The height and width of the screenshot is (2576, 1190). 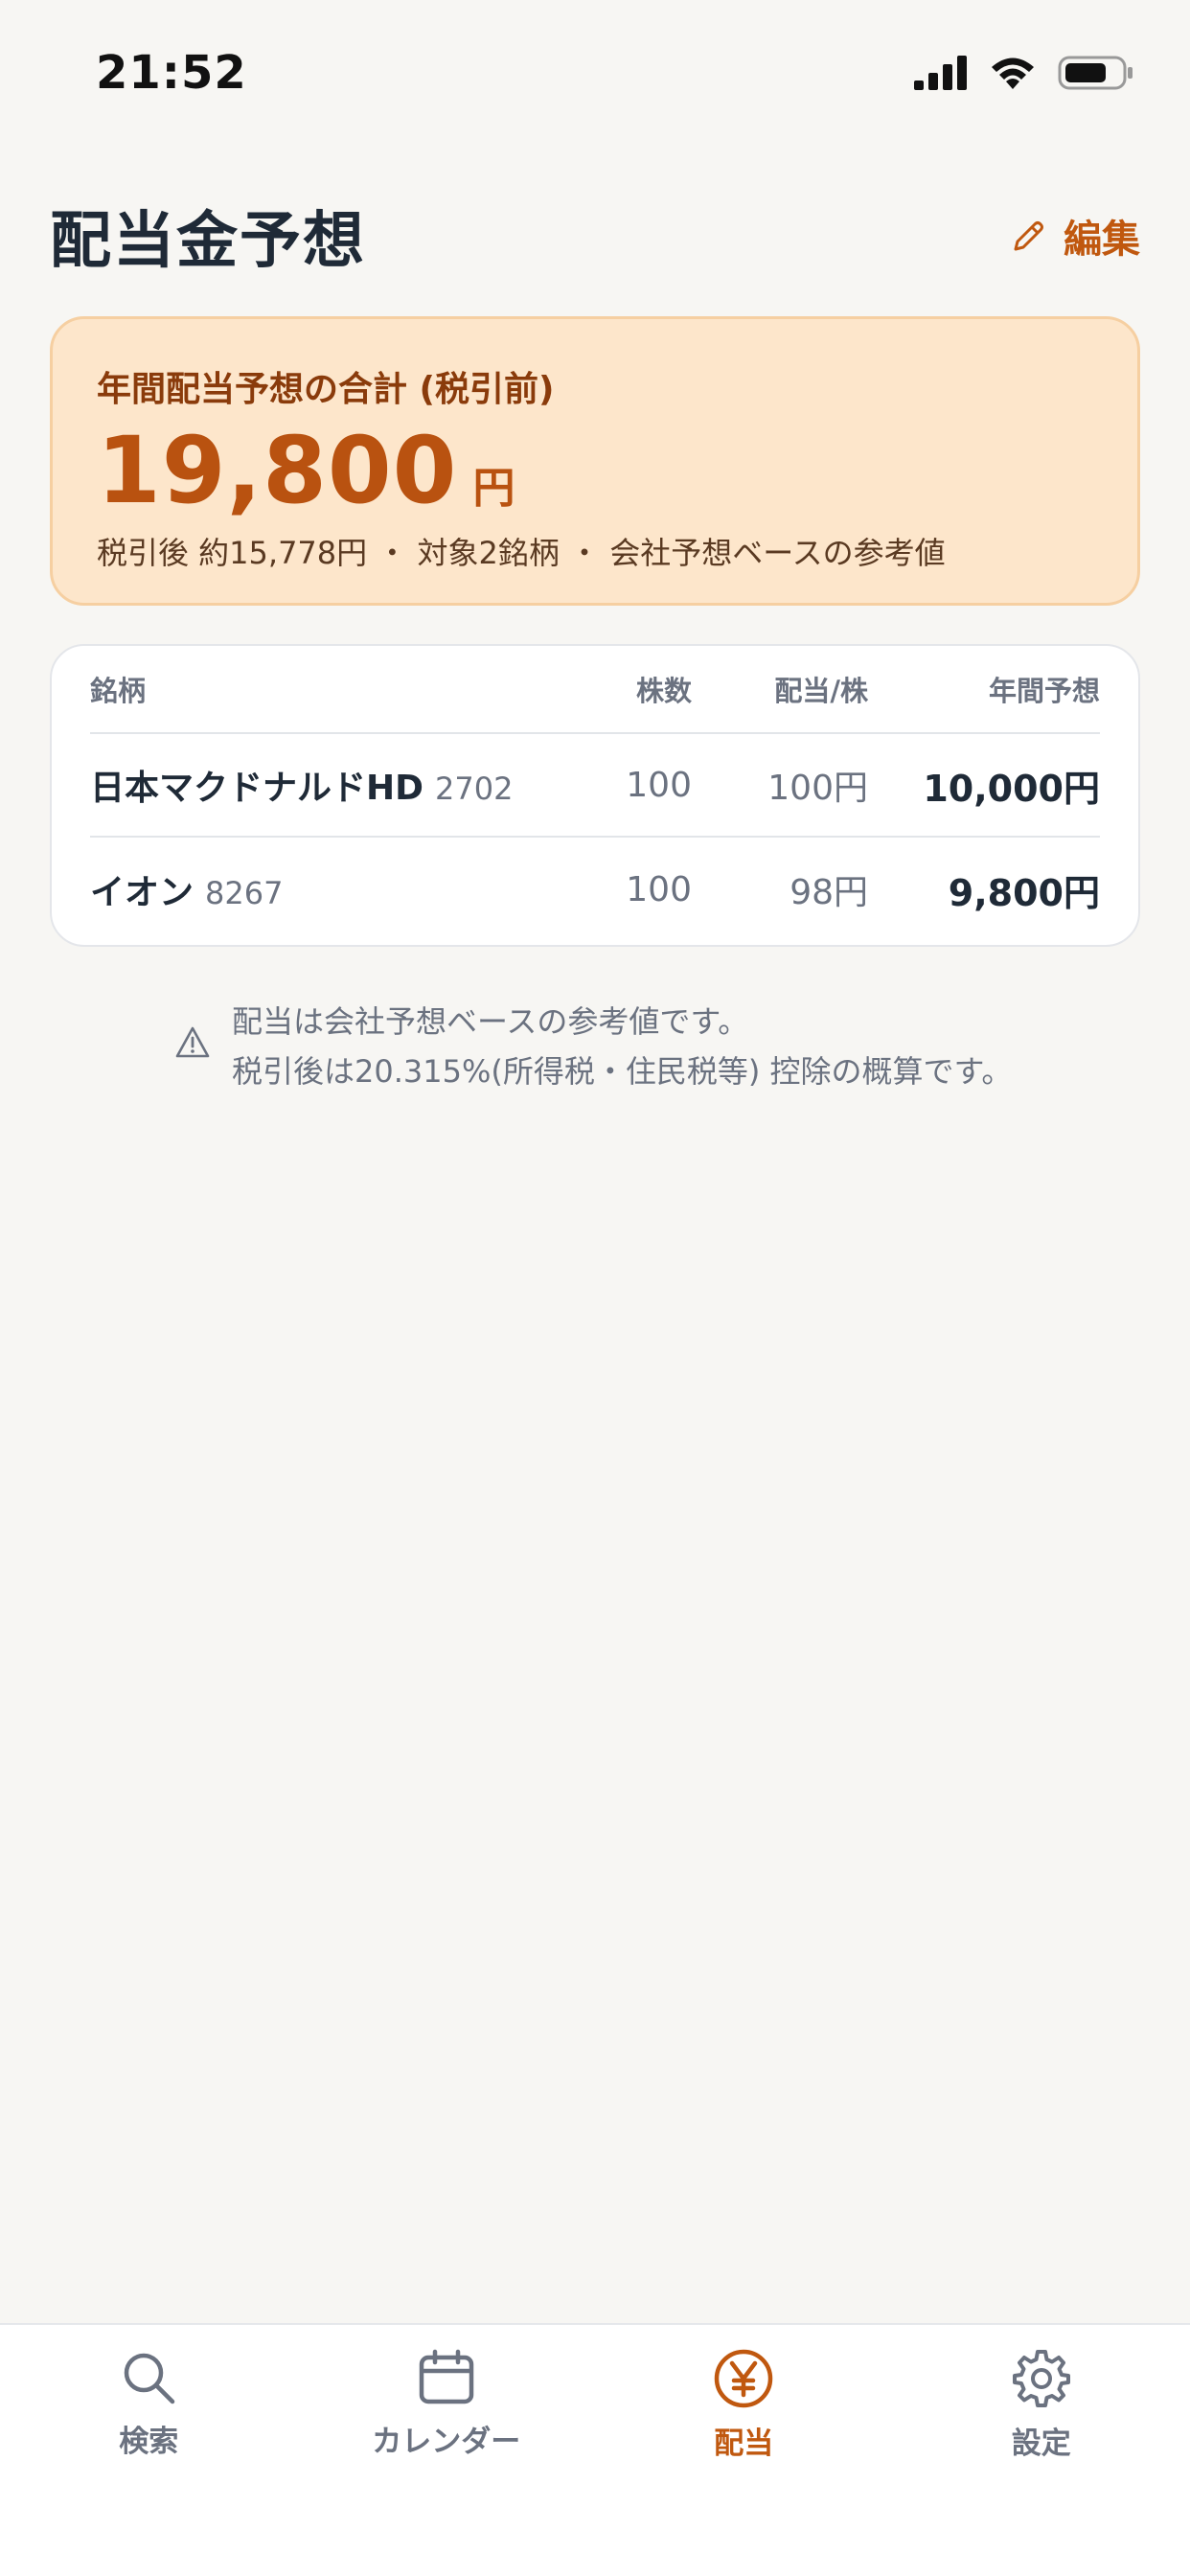 I want to click on gear-icon, so click(x=1041, y=2378).